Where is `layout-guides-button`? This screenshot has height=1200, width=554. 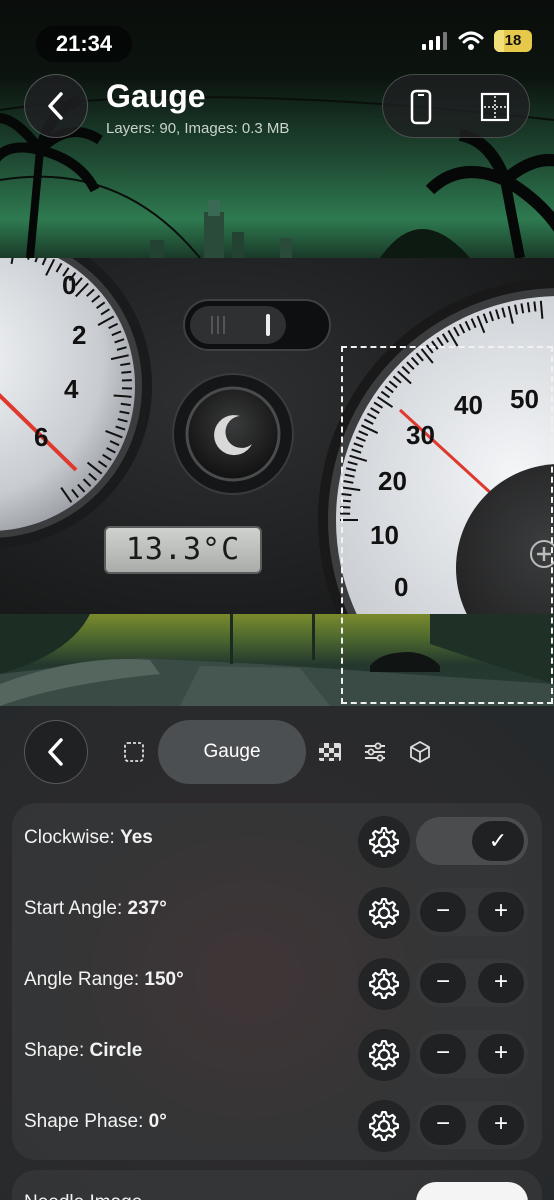
layout-guides-button is located at coordinates (495, 107).